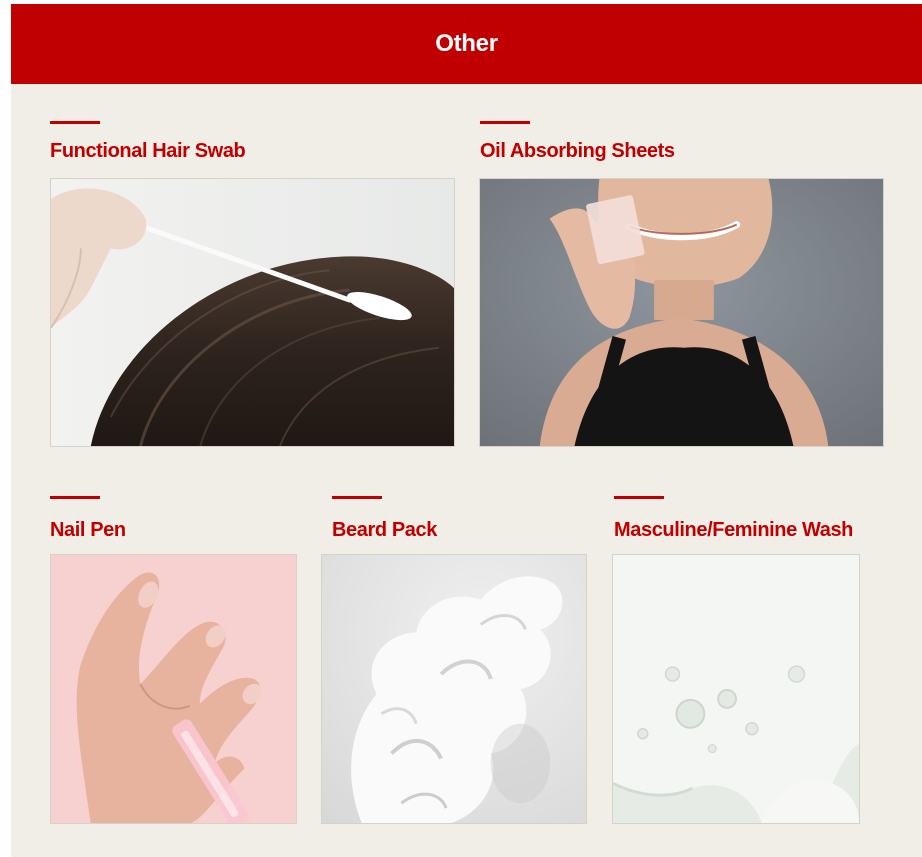  Describe the element at coordinates (173, 689) in the screenshot. I see `nail-pen-photo` at that location.